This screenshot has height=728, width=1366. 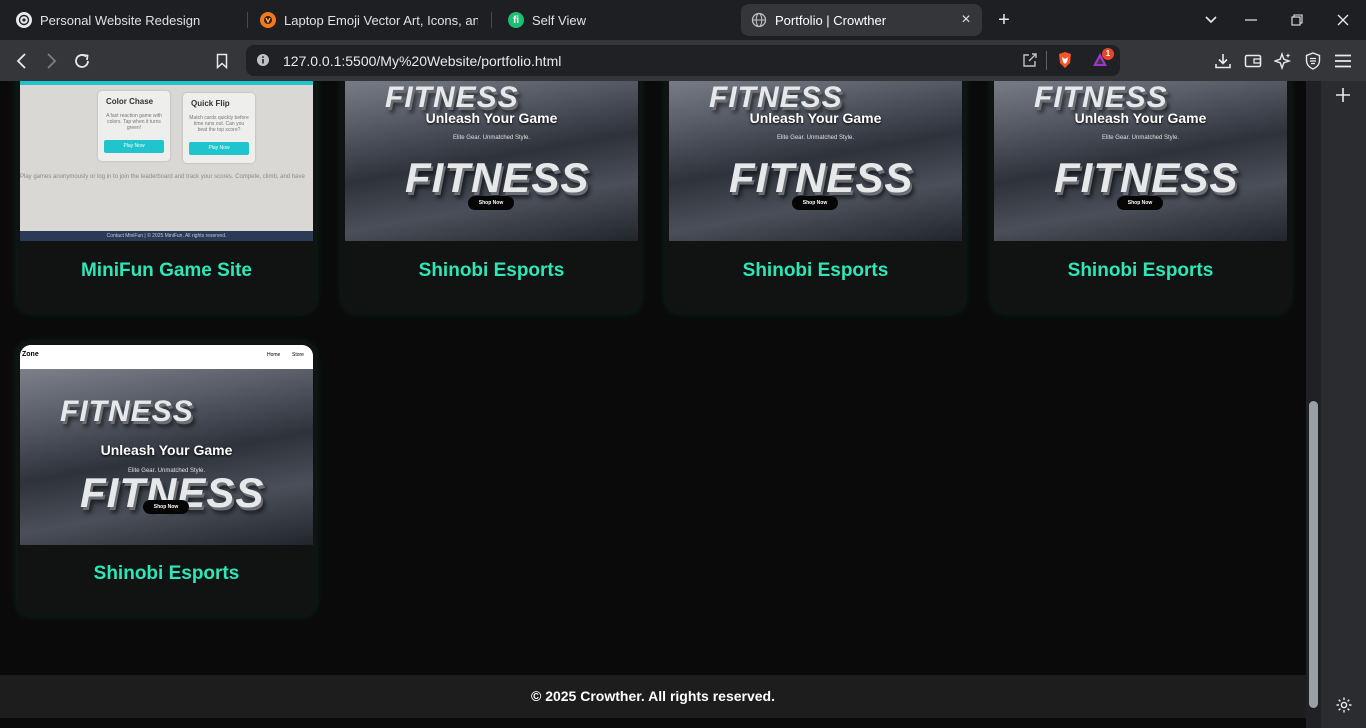 I want to click on forward-icon, so click(x=51, y=61).